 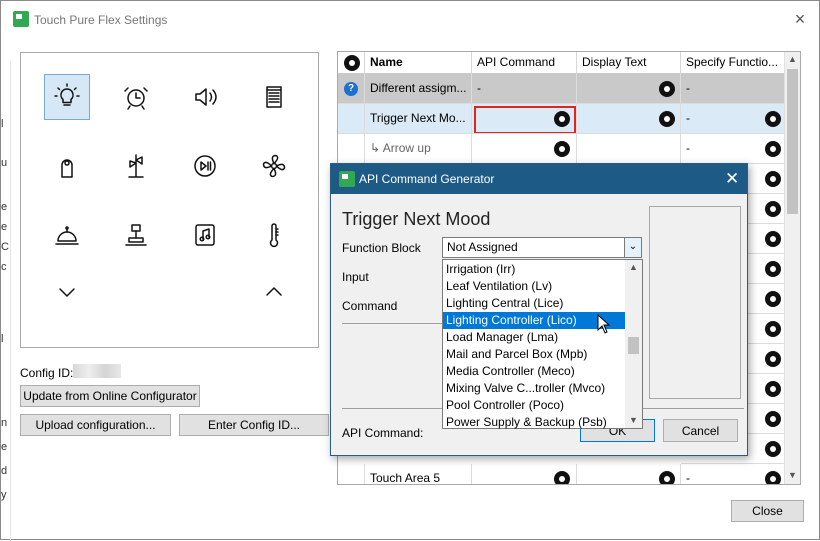 I want to click on dropdown-option: Lighting Central (Lice), so click(x=534, y=303).